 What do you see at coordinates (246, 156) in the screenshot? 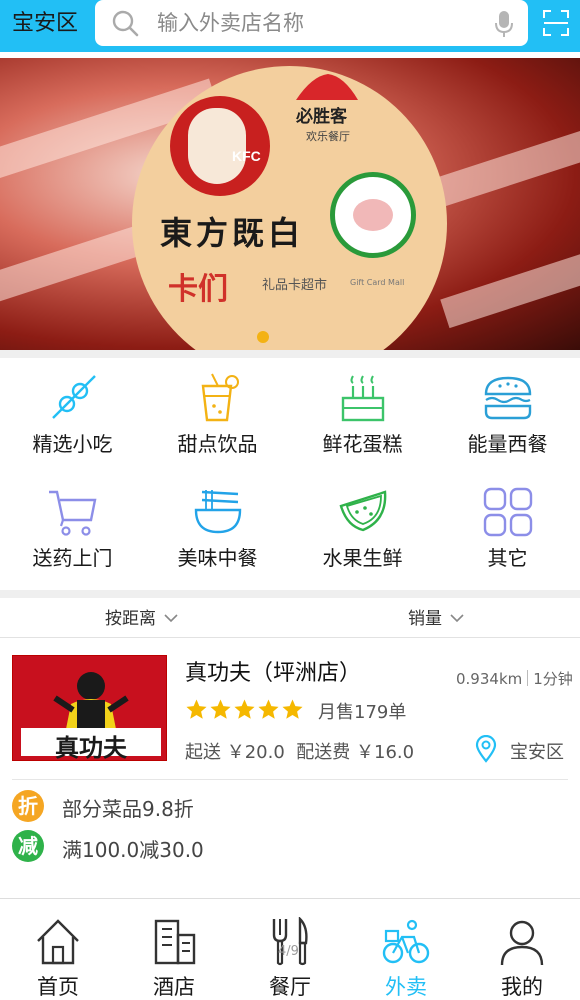
I see `kfc-logo-text: KFC` at bounding box center [246, 156].